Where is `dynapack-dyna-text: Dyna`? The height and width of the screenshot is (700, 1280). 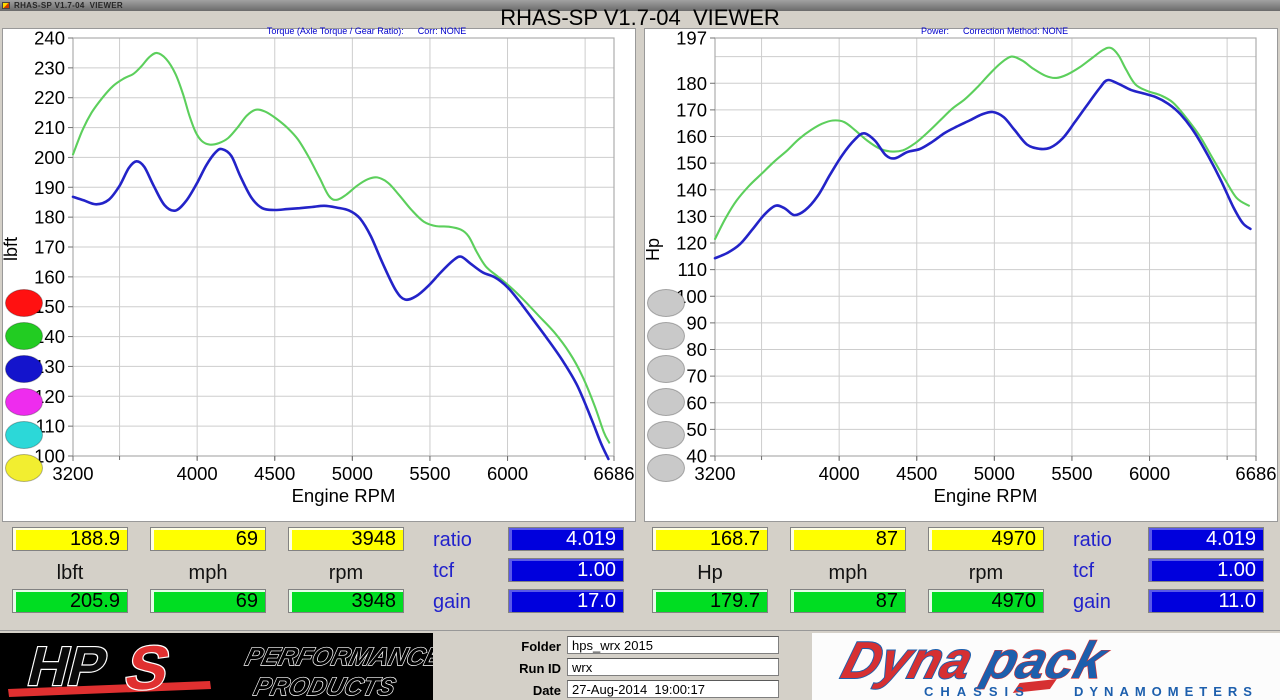 dynapack-dyna-text: Dyna is located at coordinates (908, 661).